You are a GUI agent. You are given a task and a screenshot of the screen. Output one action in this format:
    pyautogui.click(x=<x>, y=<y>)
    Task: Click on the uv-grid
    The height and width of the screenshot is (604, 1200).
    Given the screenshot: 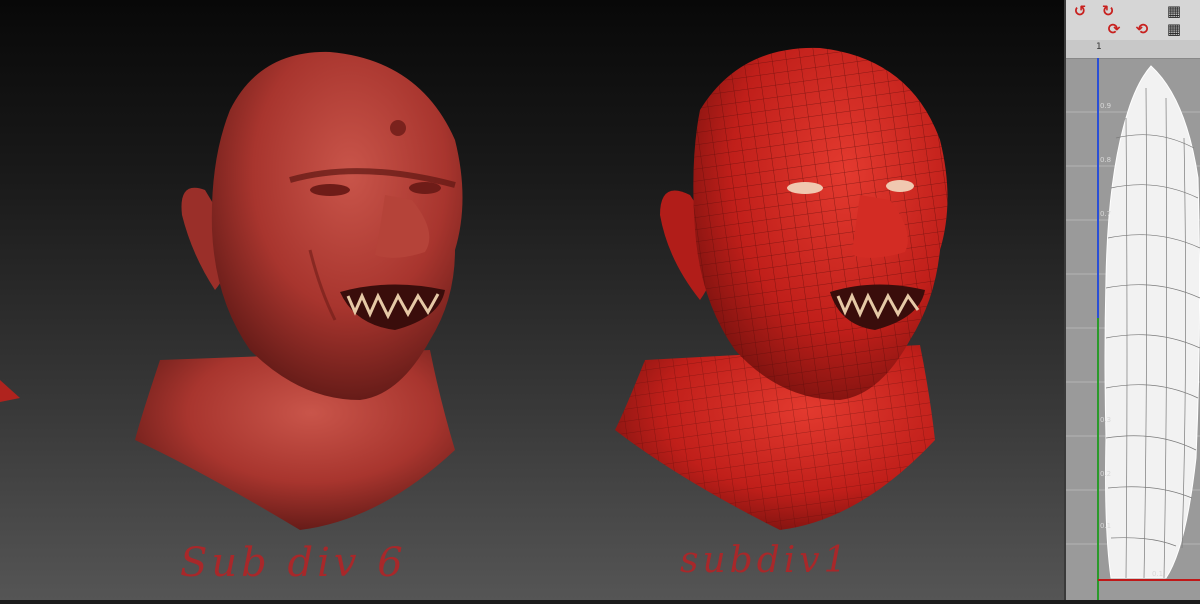 What is the action you would take?
    pyautogui.click(x=1133, y=329)
    